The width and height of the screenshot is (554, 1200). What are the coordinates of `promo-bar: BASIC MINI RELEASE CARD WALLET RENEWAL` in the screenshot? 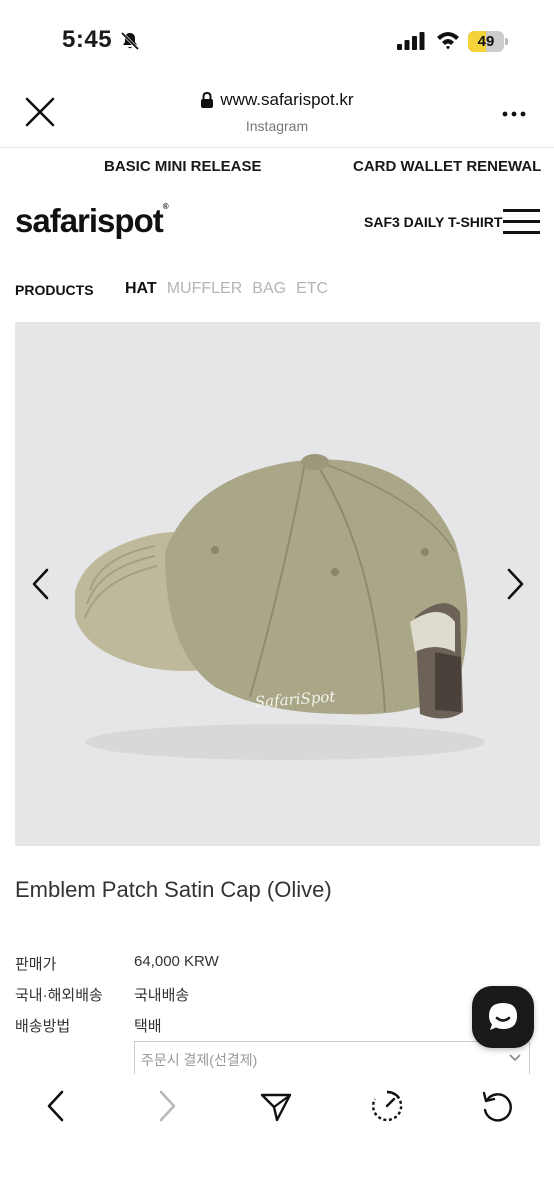 It's located at (277, 168).